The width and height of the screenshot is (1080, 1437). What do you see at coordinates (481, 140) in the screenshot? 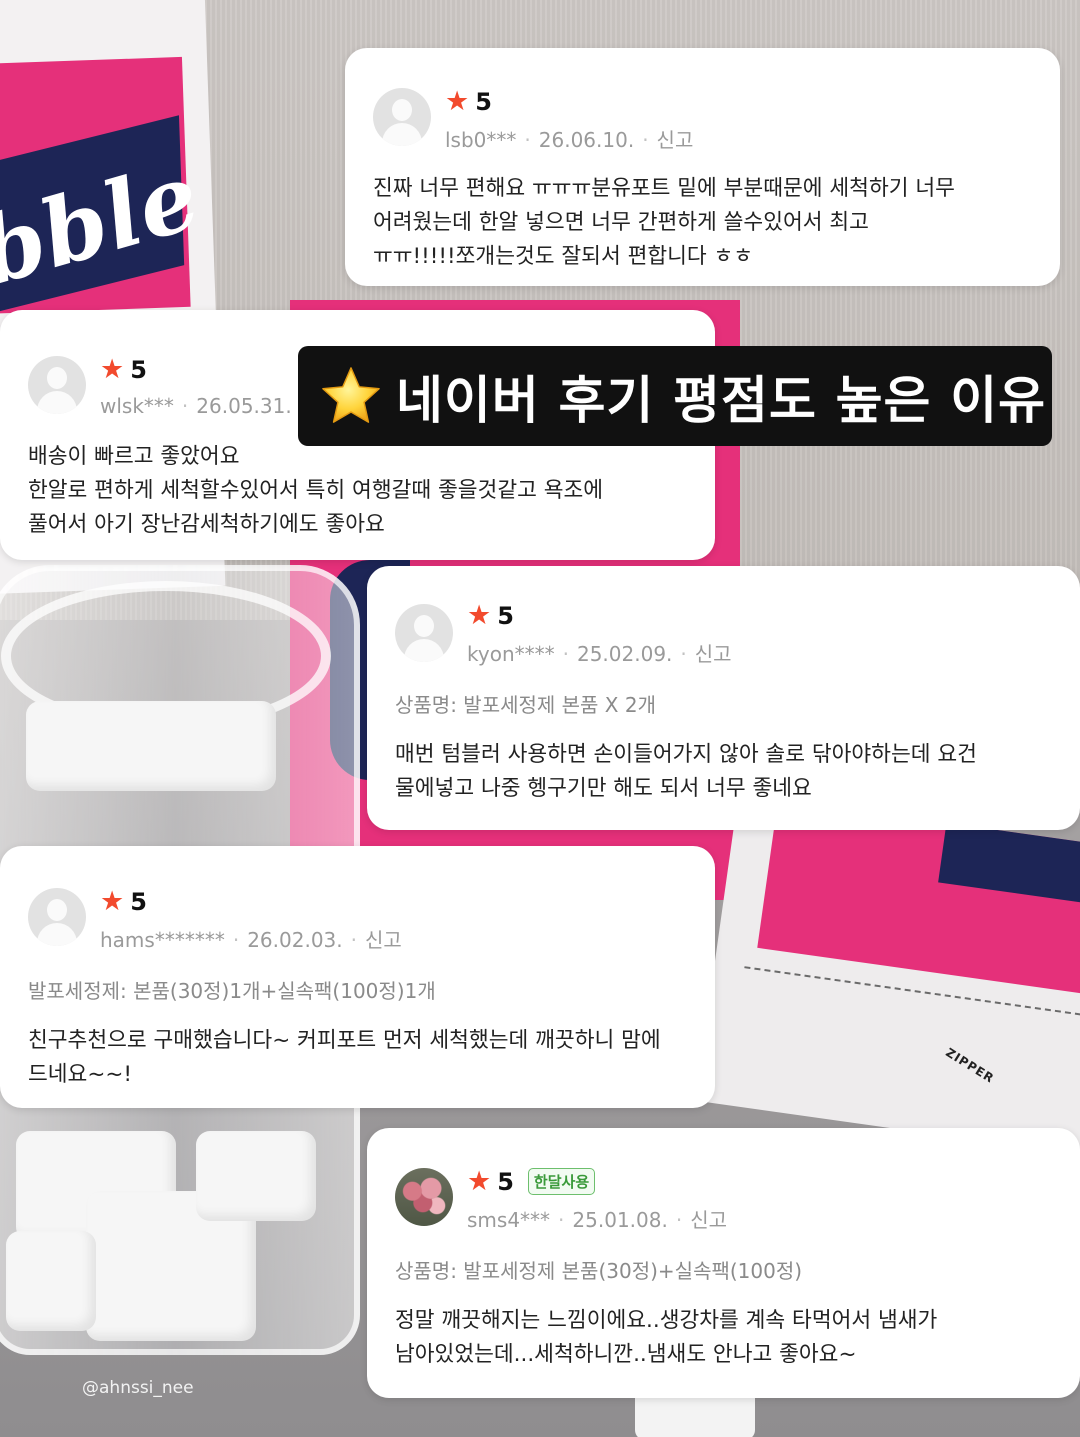
I see `username: lsb0***` at bounding box center [481, 140].